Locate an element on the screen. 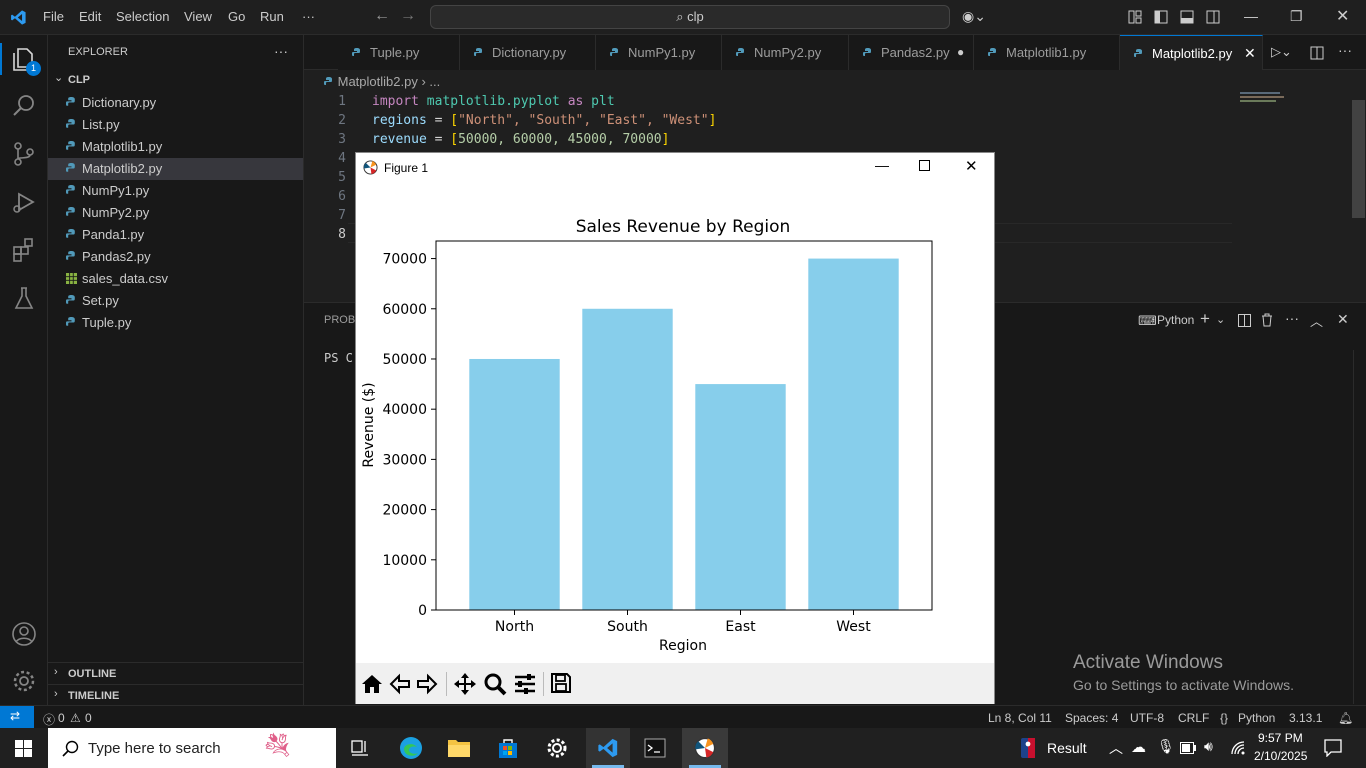 The height and width of the screenshot is (768, 1366). terminal-name: Python is located at coordinates (1175, 320).